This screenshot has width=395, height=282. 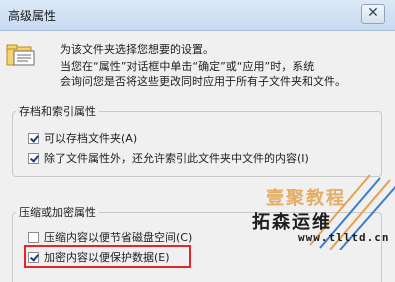 I want to click on archive-checkbox, so click(x=33, y=138).